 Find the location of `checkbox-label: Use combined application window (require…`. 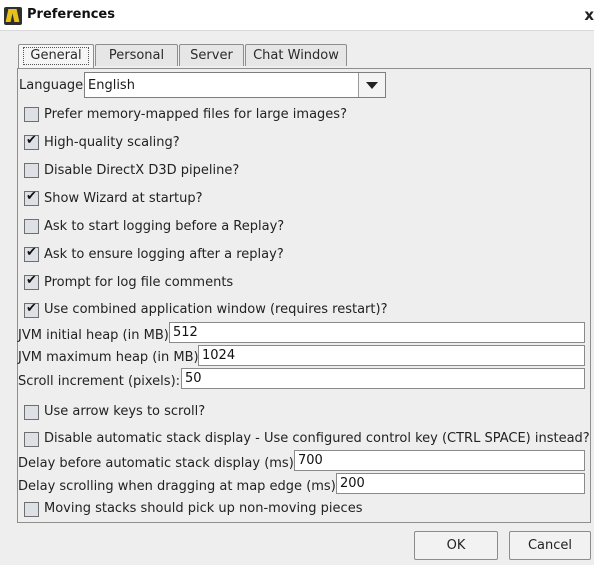

checkbox-label: Use combined application window (require… is located at coordinates (216, 309).